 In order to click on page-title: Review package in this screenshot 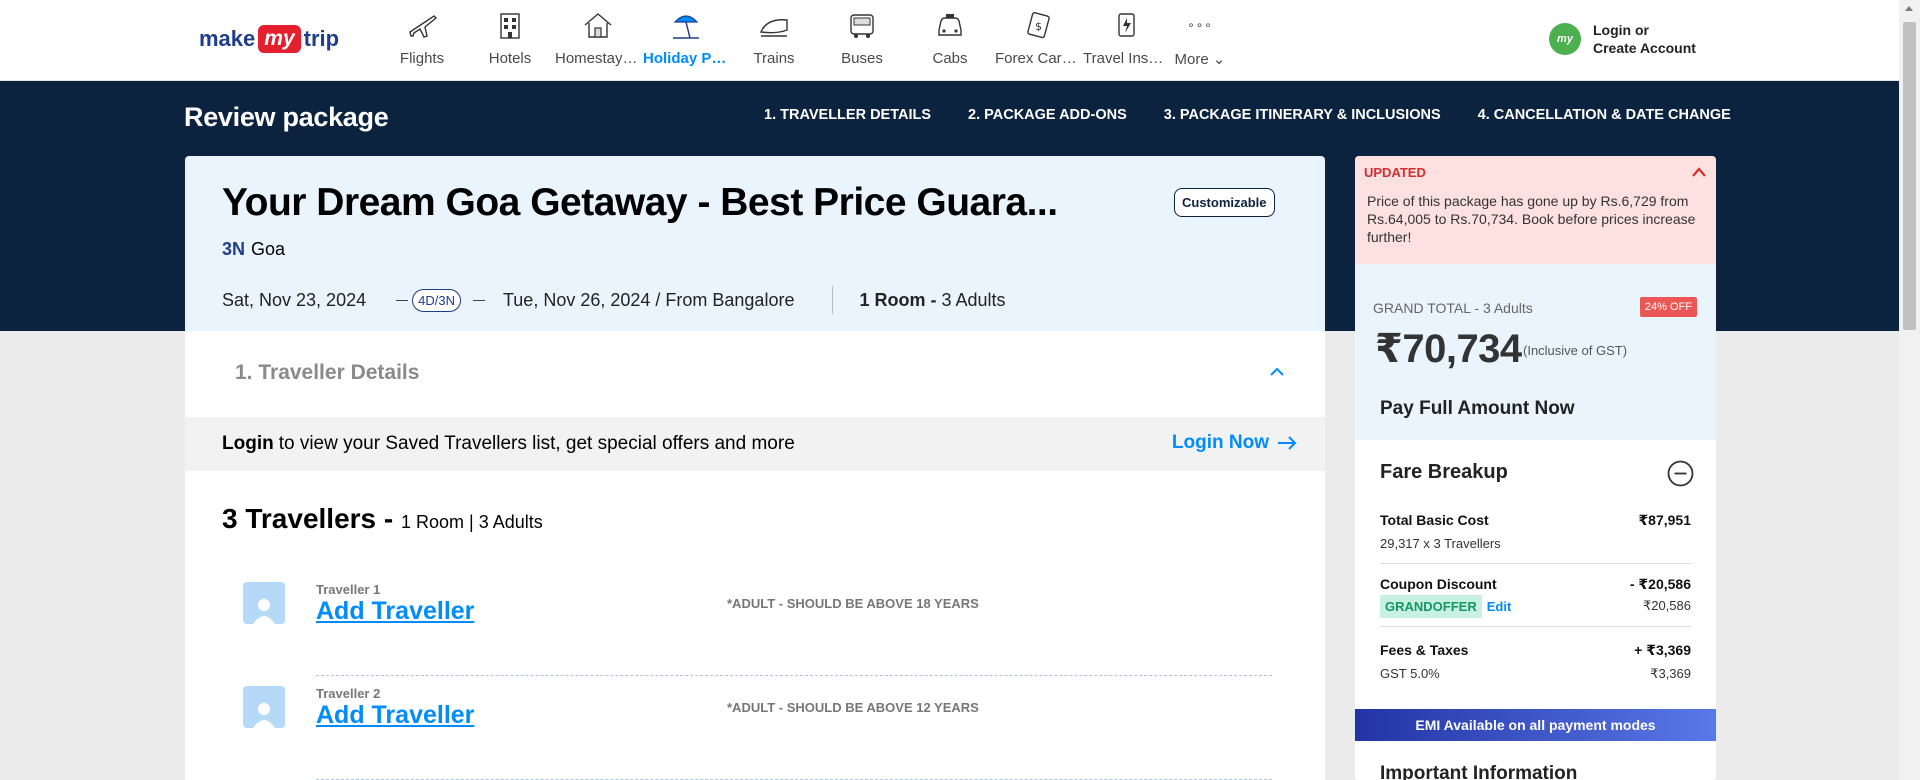, I will do `click(286, 117)`.